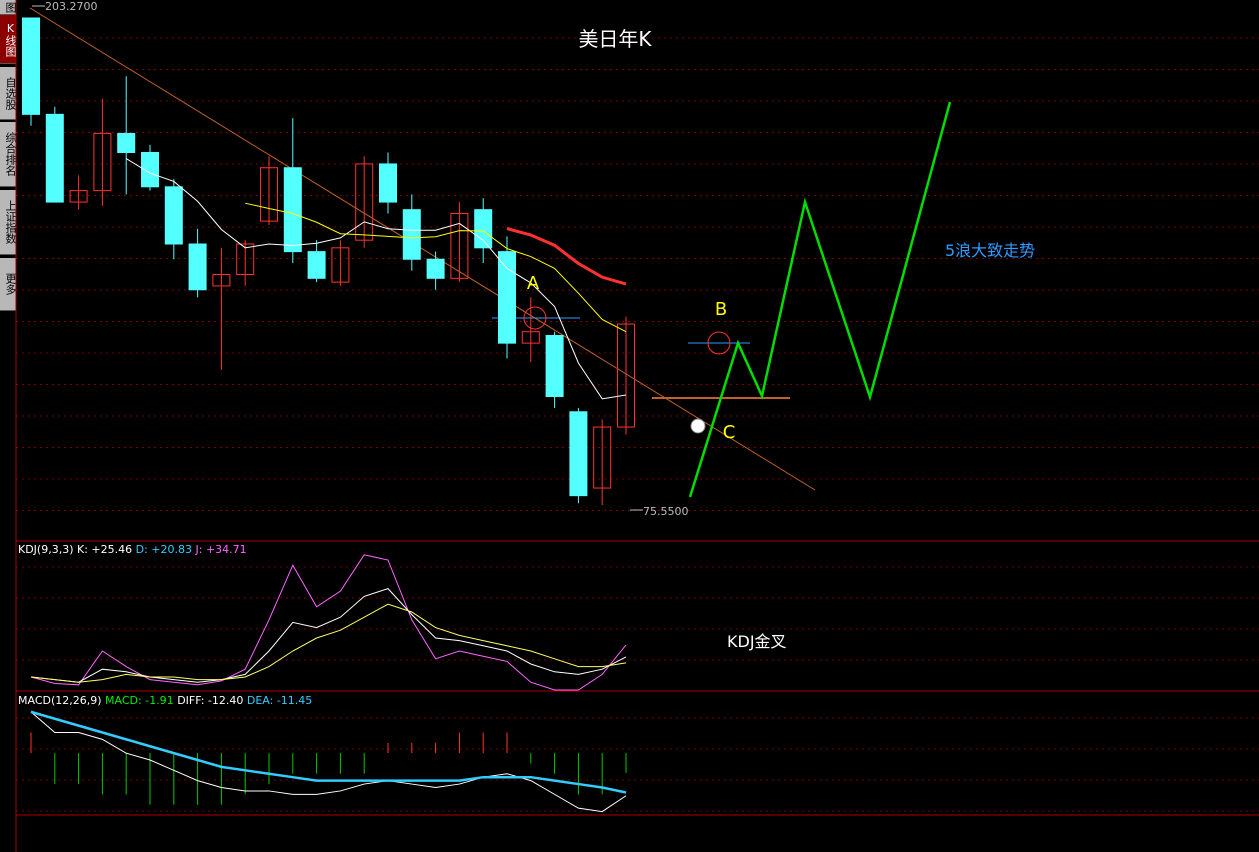 The image size is (1259, 852). Describe the element at coordinates (46, 549) in the screenshot. I see `kdj-label: KDJ(9,3,3)` at that location.